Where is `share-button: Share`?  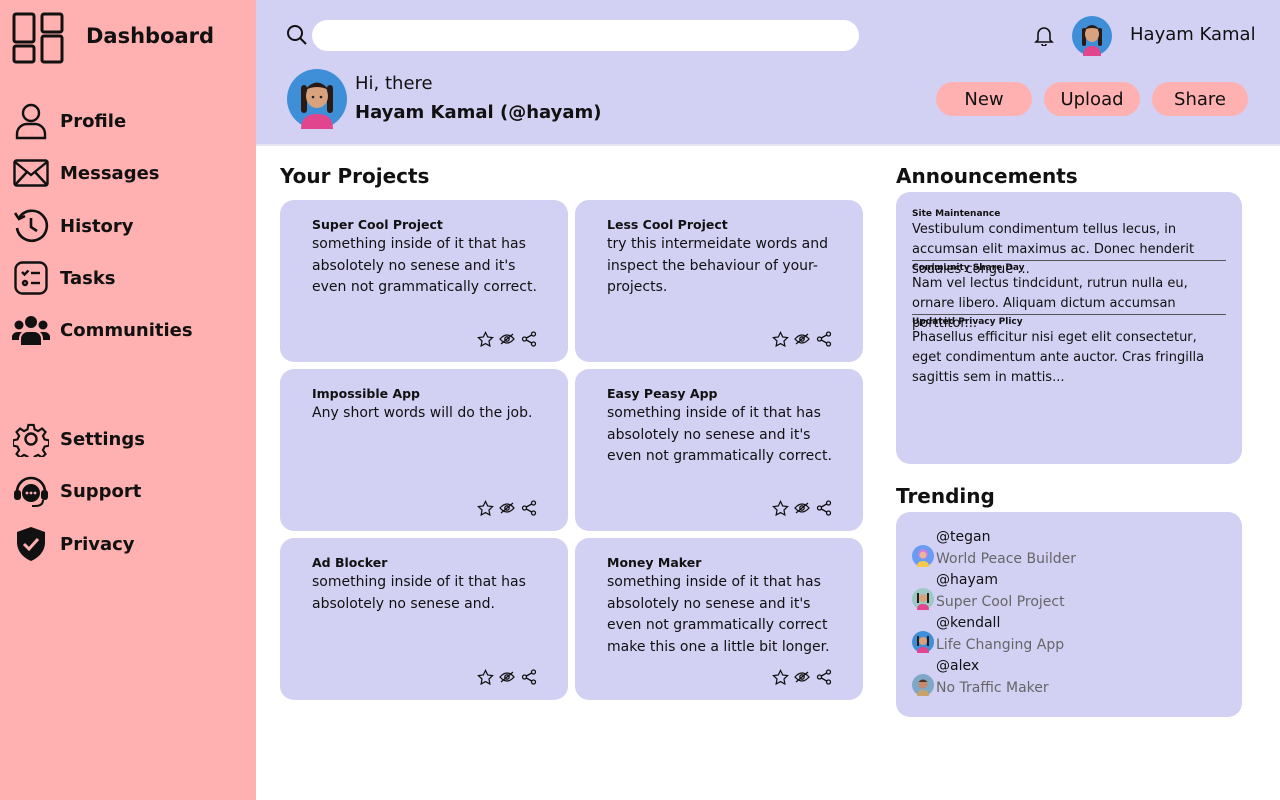 share-button: Share is located at coordinates (1200, 99).